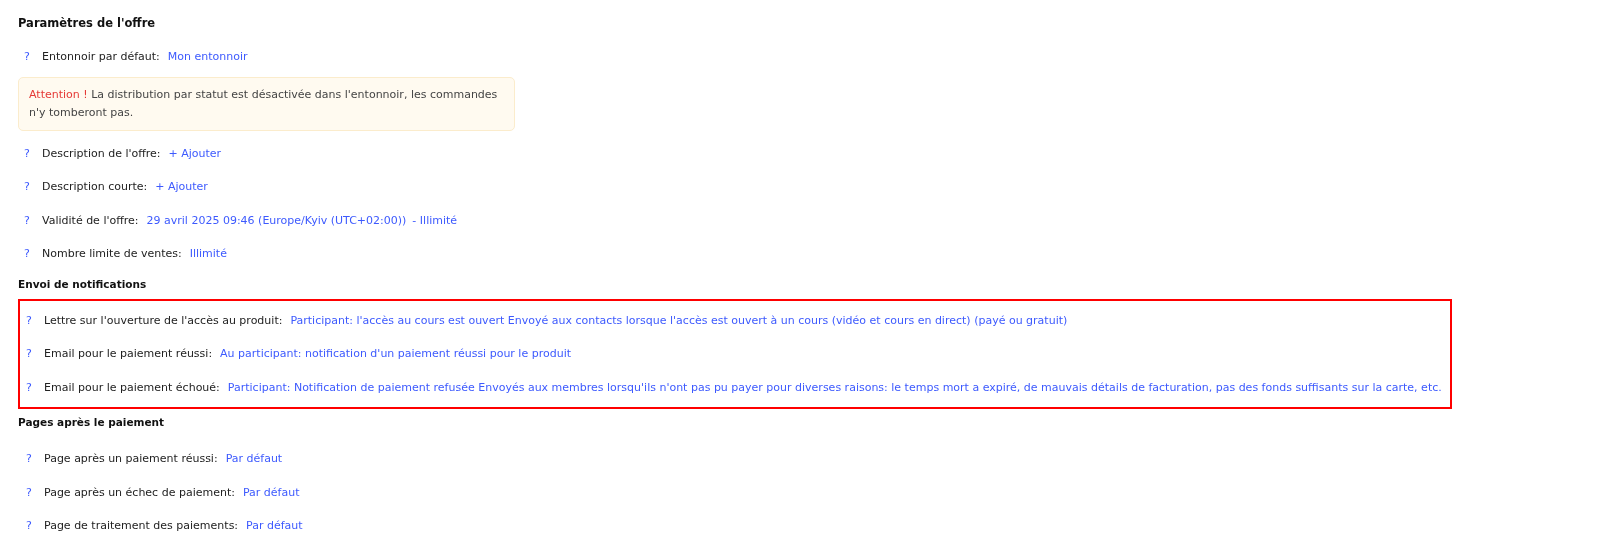 This screenshot has width=1600, height=541. What do you see at coordinates (128, 354) in the screenshot?
I see `setting-label: Email pour le paiement réussi:` at bounding box center [128, 354].